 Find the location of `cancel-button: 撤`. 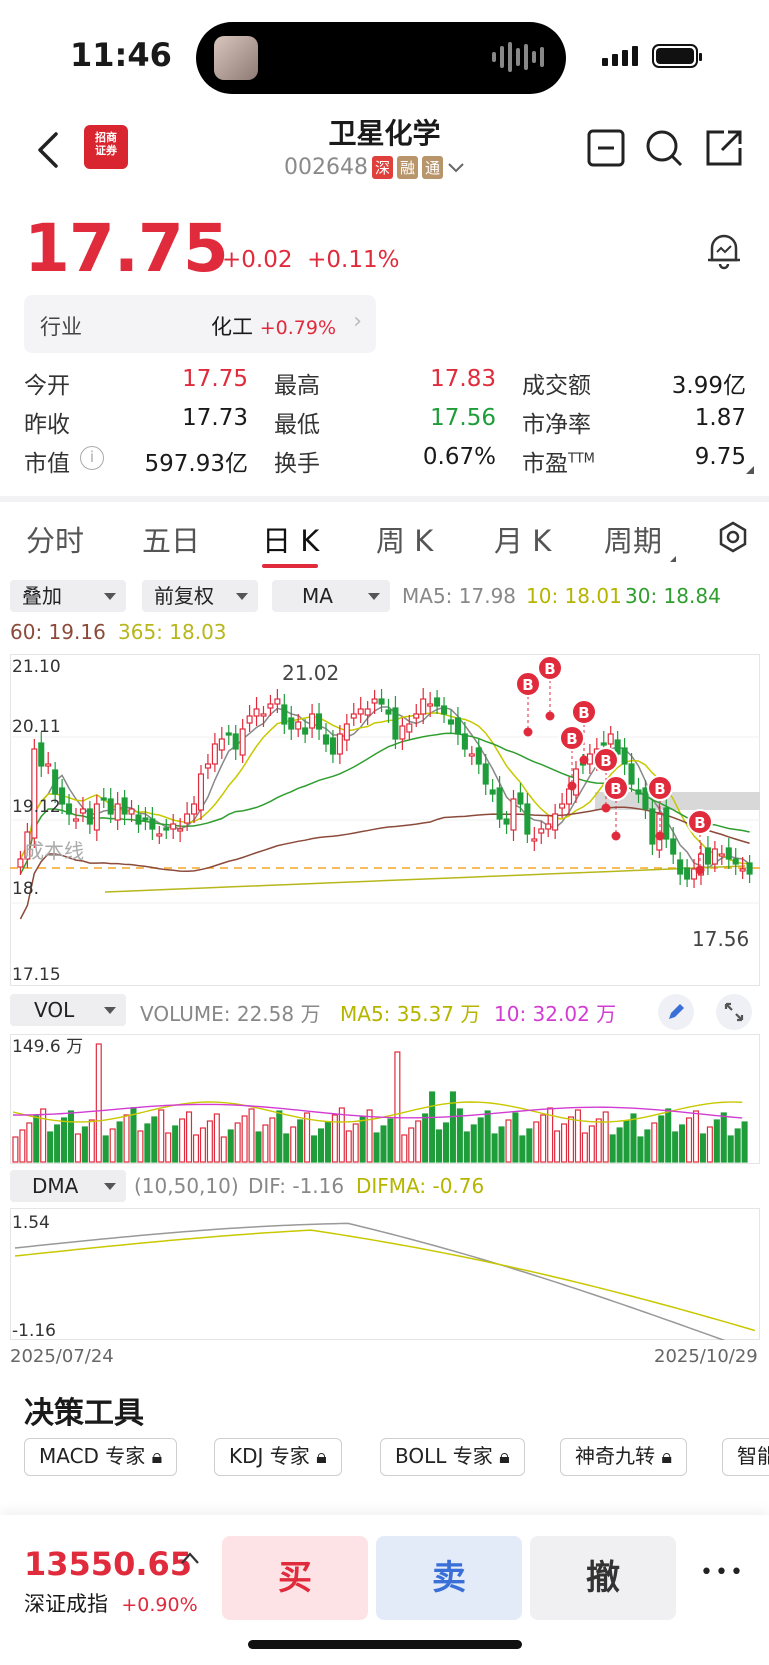

cancel-button: 撤 is located at coordinates (603, 1578).